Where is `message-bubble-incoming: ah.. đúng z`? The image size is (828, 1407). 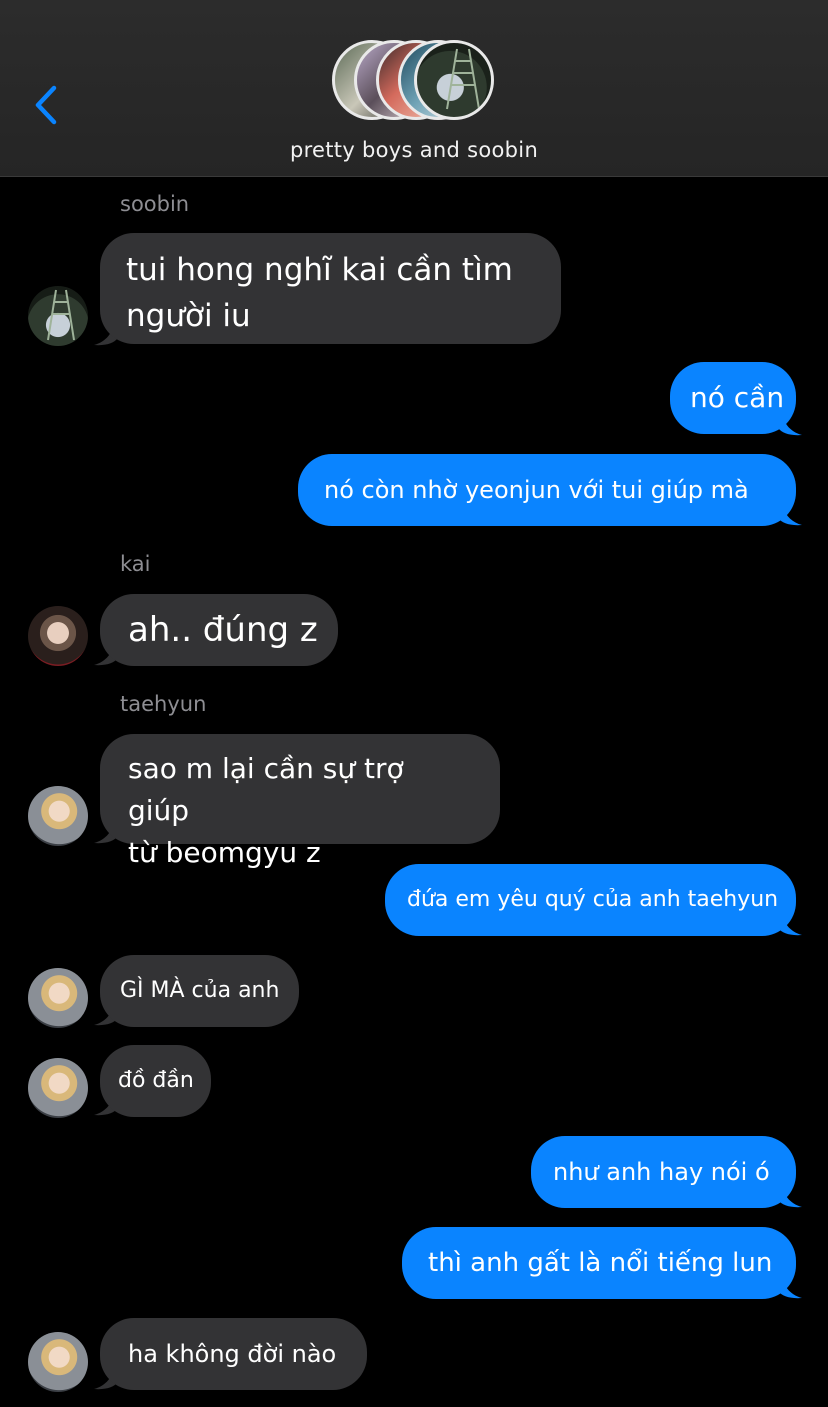 message-bubble-incoming: ah.. đúng z is located at coordinates (219, 630).